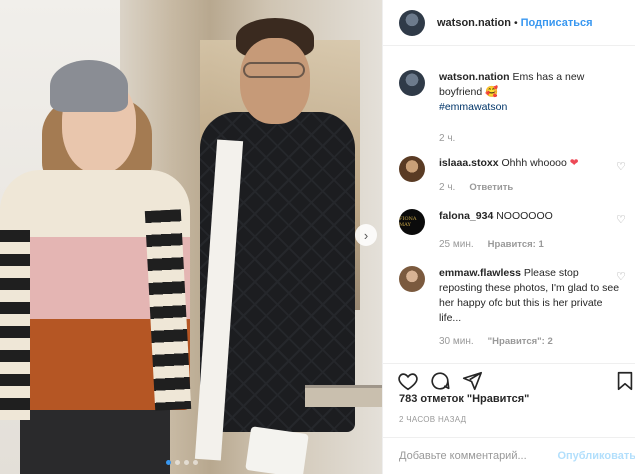  Describe the element at coordinates (624, 381) in the screenshot. I see `bookmark-icon` at that location.